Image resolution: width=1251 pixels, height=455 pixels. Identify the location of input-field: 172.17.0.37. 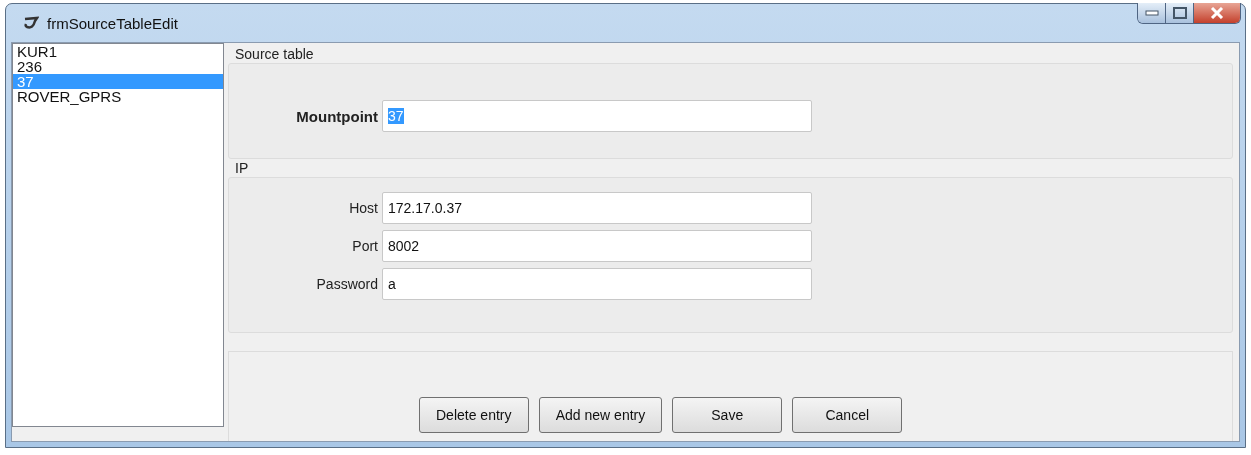
(597, 208).